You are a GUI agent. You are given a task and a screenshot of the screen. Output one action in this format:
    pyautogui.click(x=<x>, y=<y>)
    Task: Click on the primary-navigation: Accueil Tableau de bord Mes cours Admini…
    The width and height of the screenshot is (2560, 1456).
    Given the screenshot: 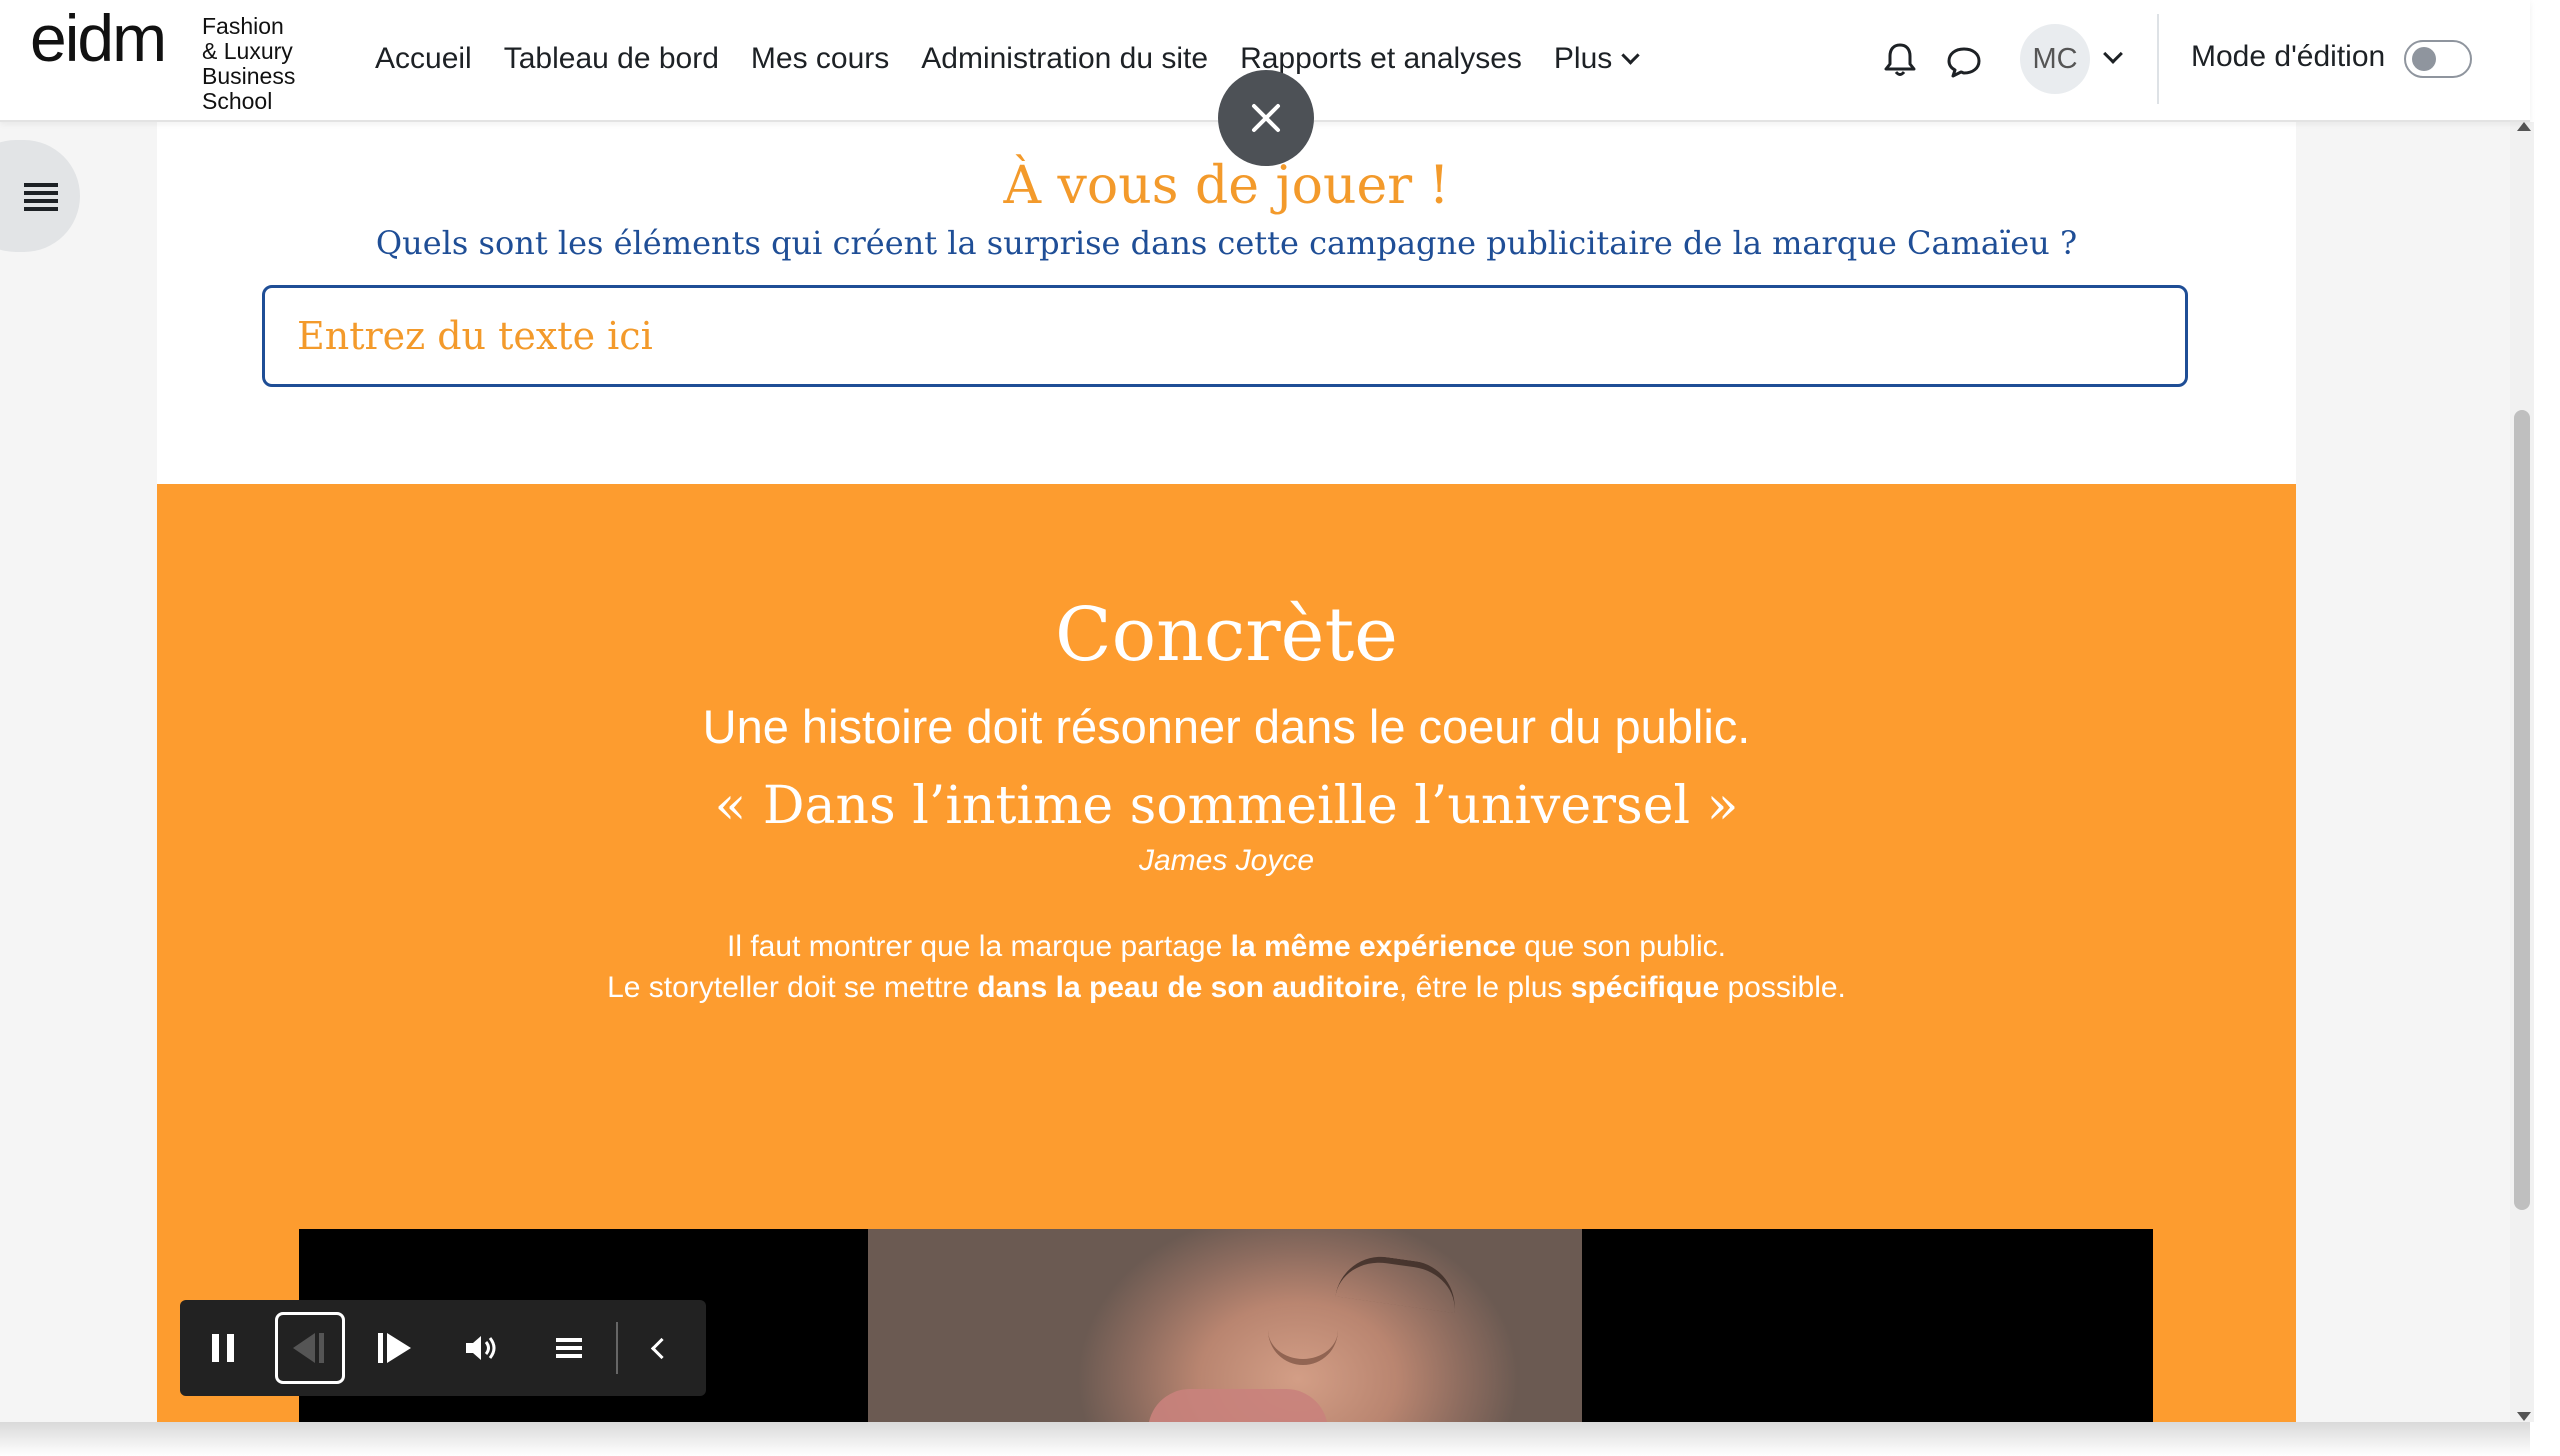 What is the action you would take?
    pyautogui.click(x=1022, y=59)
    